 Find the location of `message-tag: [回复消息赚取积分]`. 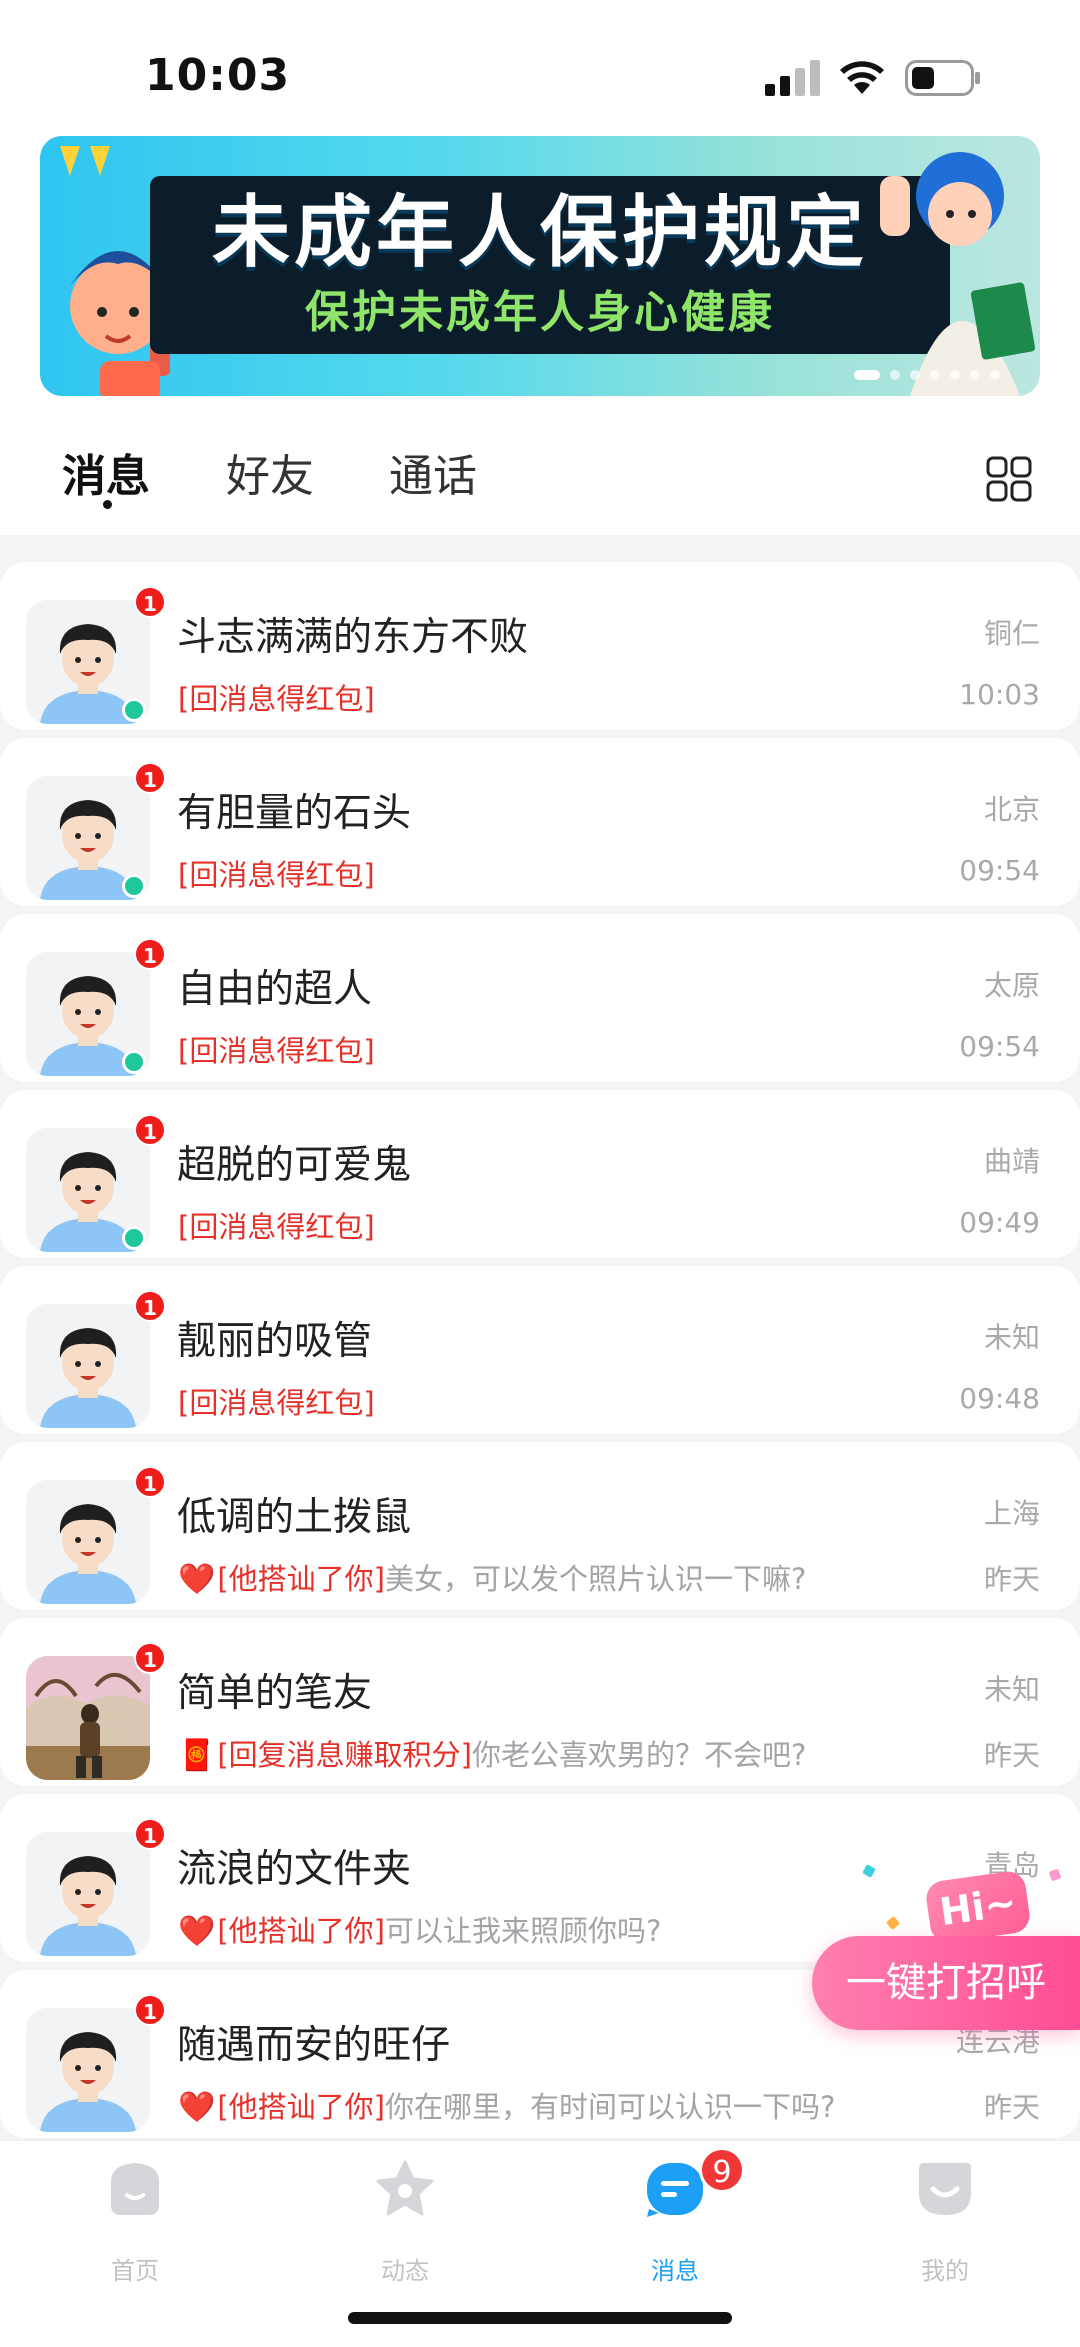

message-tag: [回复消息赚取积分] is located at coordinates (344, 1755).